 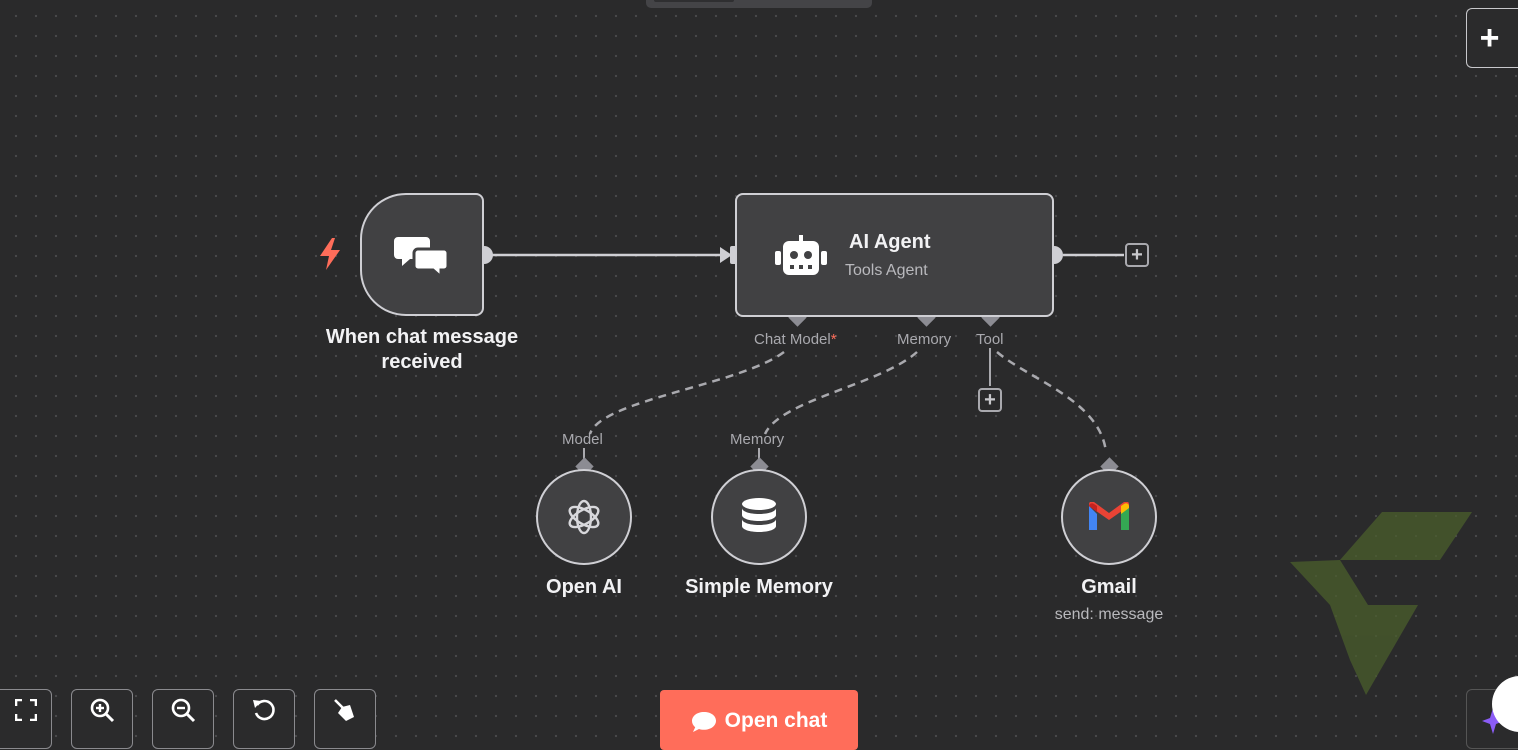 I want to click on chat-trigger-node, so click(x=422, y=254).